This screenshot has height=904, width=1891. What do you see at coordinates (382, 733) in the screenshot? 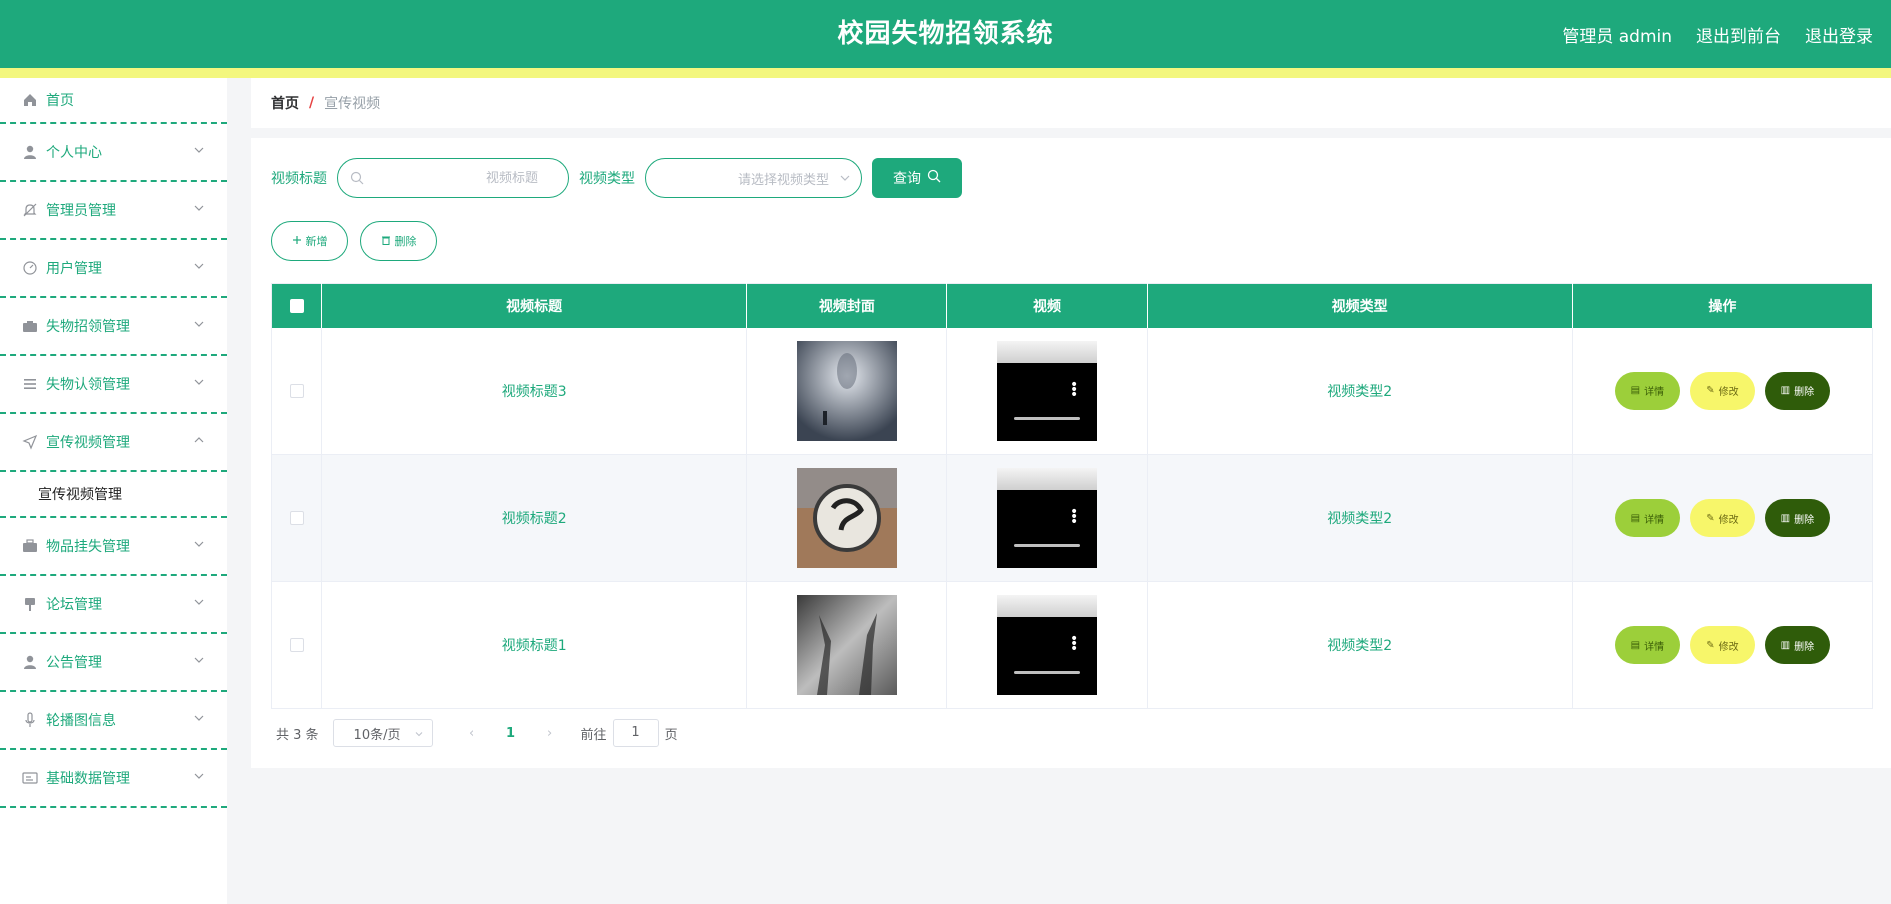
I see `page-size-select: 10条/页` at bounding box center [382, 733].